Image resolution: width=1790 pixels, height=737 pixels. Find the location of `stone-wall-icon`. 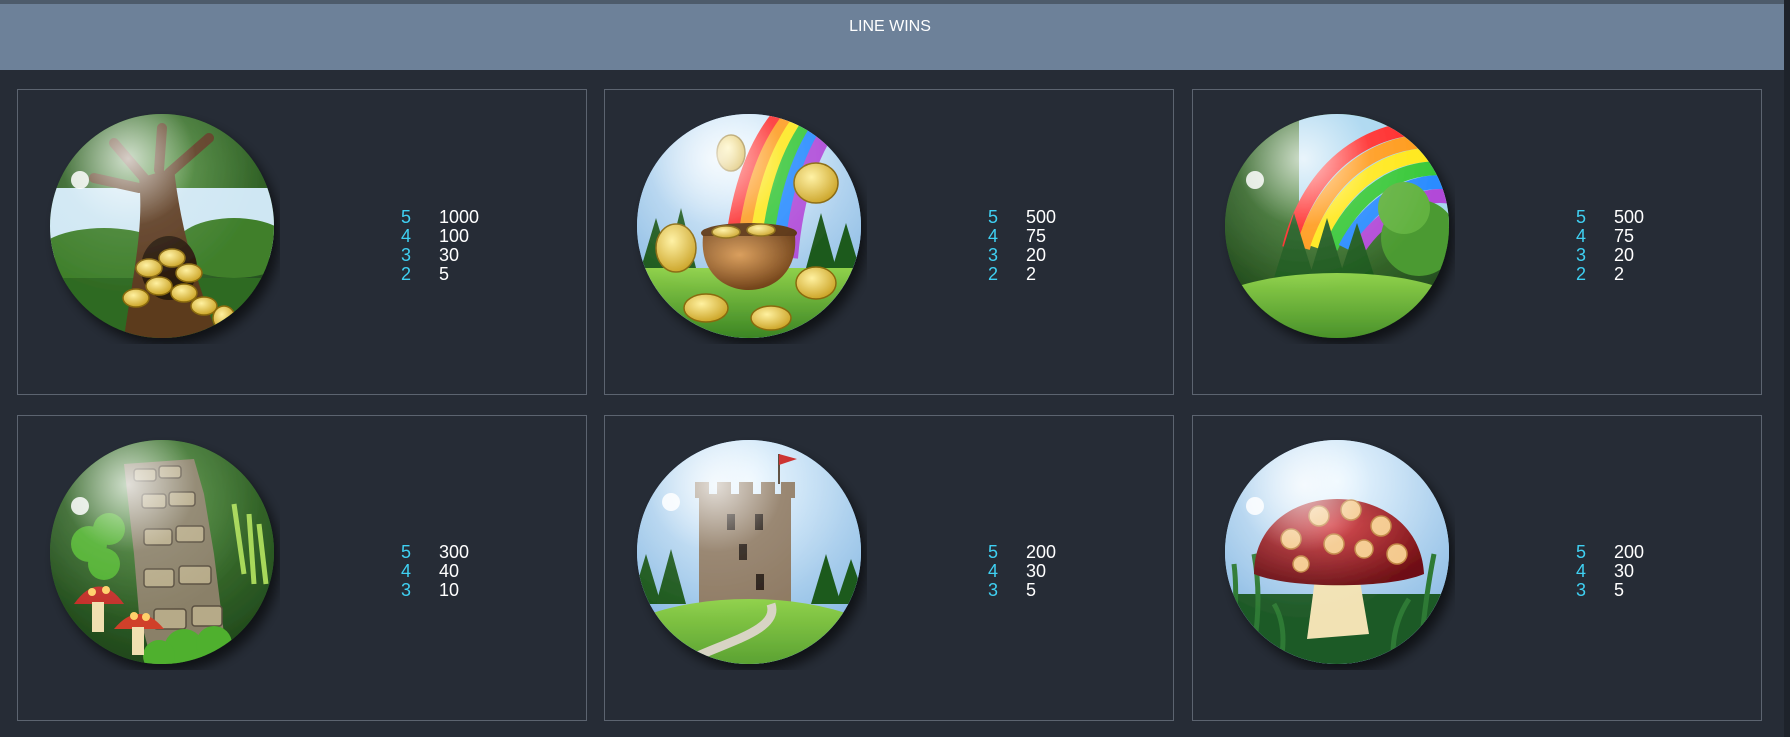

stone-wall-icon is located at coordinates (162, 552).